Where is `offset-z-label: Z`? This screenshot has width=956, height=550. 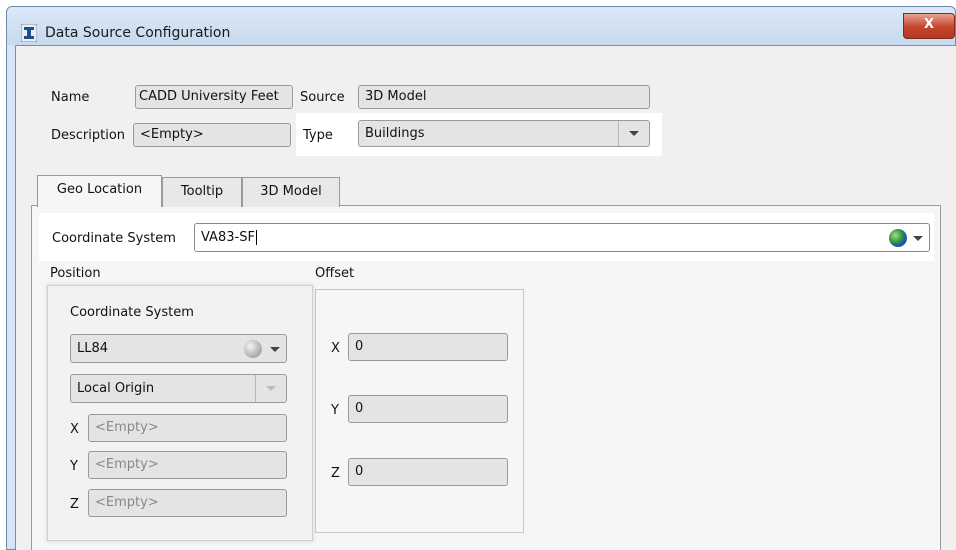
offset-z-label: Z is located at coordinates (335, 473).